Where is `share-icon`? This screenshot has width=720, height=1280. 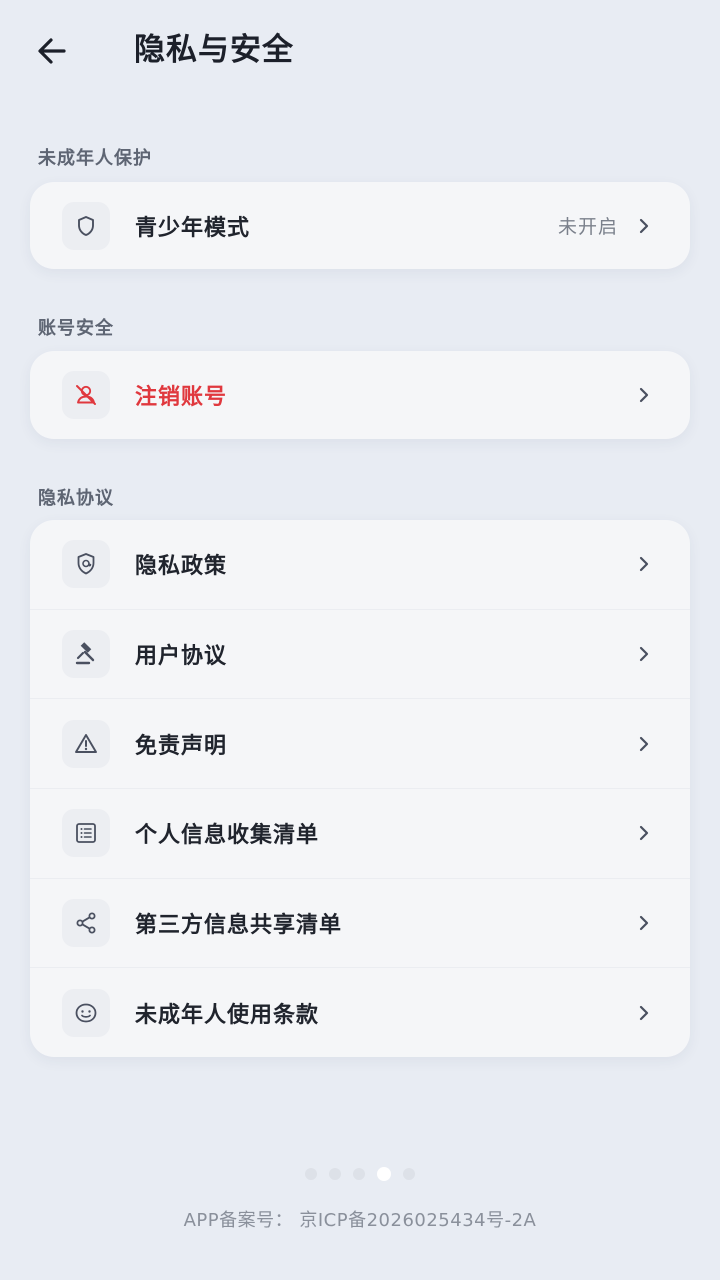 share-icon is located at coordinates (86, 923).